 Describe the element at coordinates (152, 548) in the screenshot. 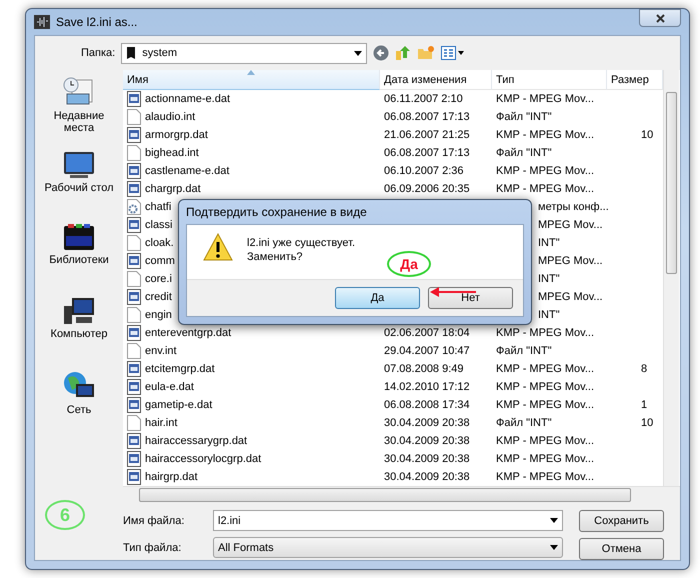

I see `file-type-label: Тип файла:` at that location.